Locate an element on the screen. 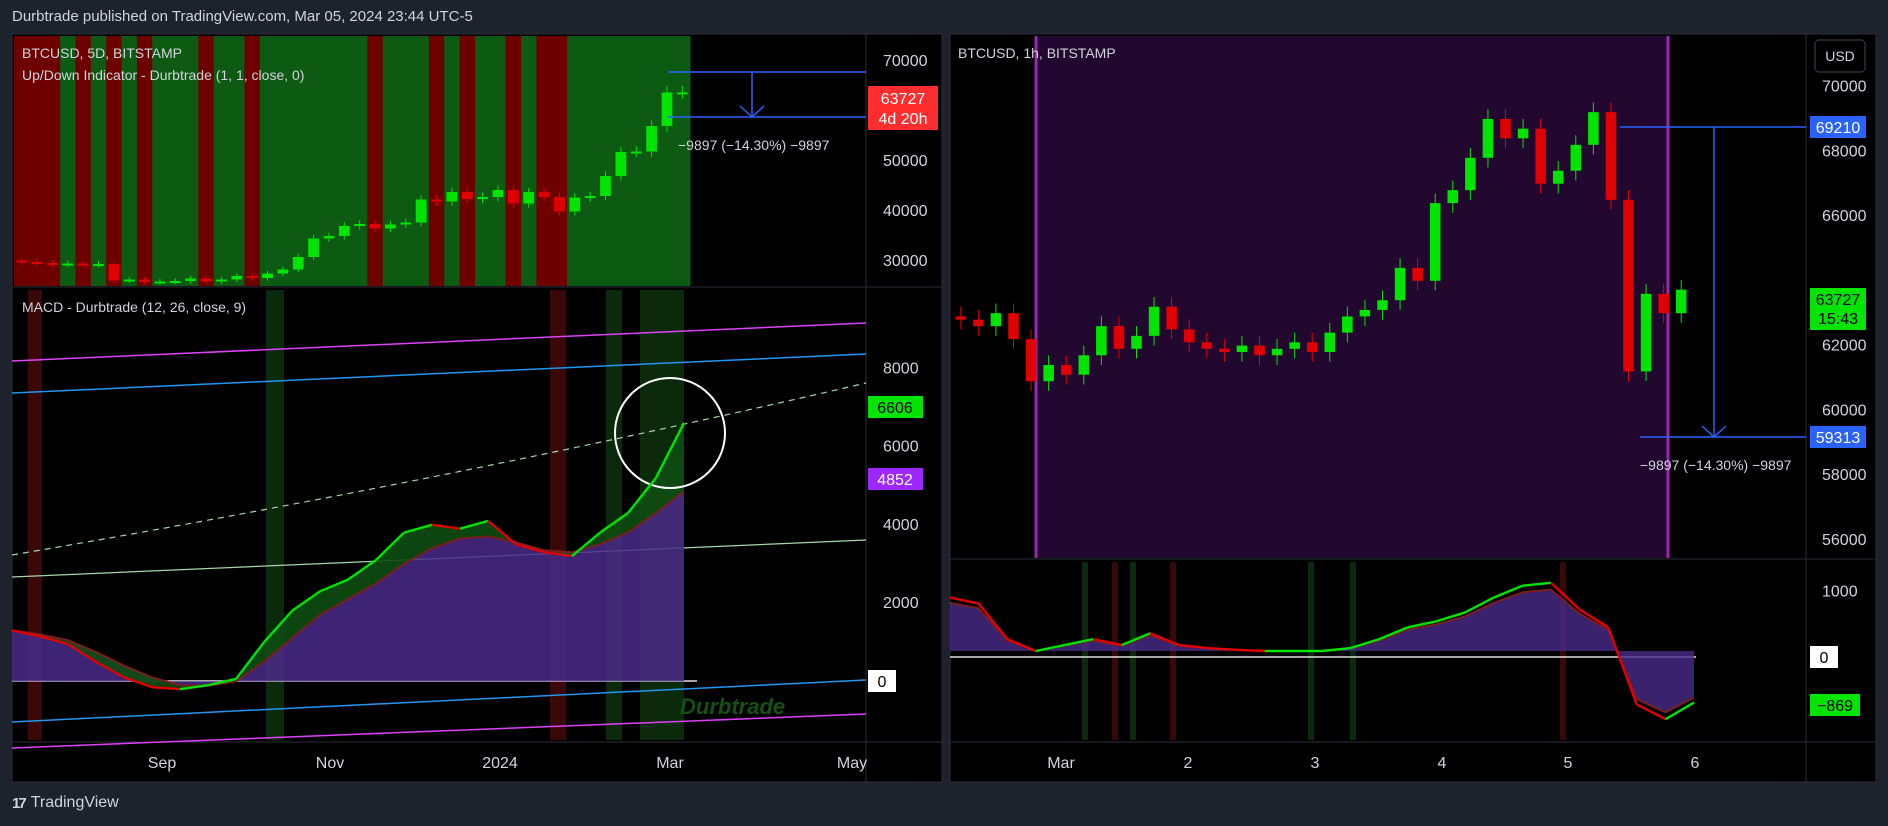  left-price-tick-30000: 30000 is located at coordinates (905, 261).